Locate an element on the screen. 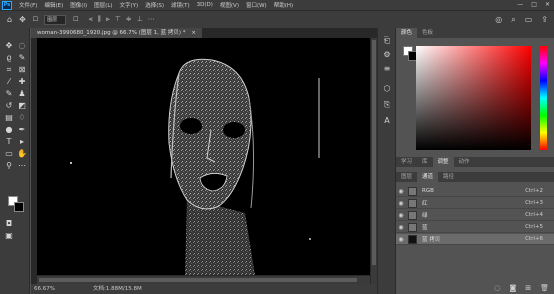 This screenshot has height=294, width=554. menu-filter: 滤镜(T) is located at coordinates (180, 5).